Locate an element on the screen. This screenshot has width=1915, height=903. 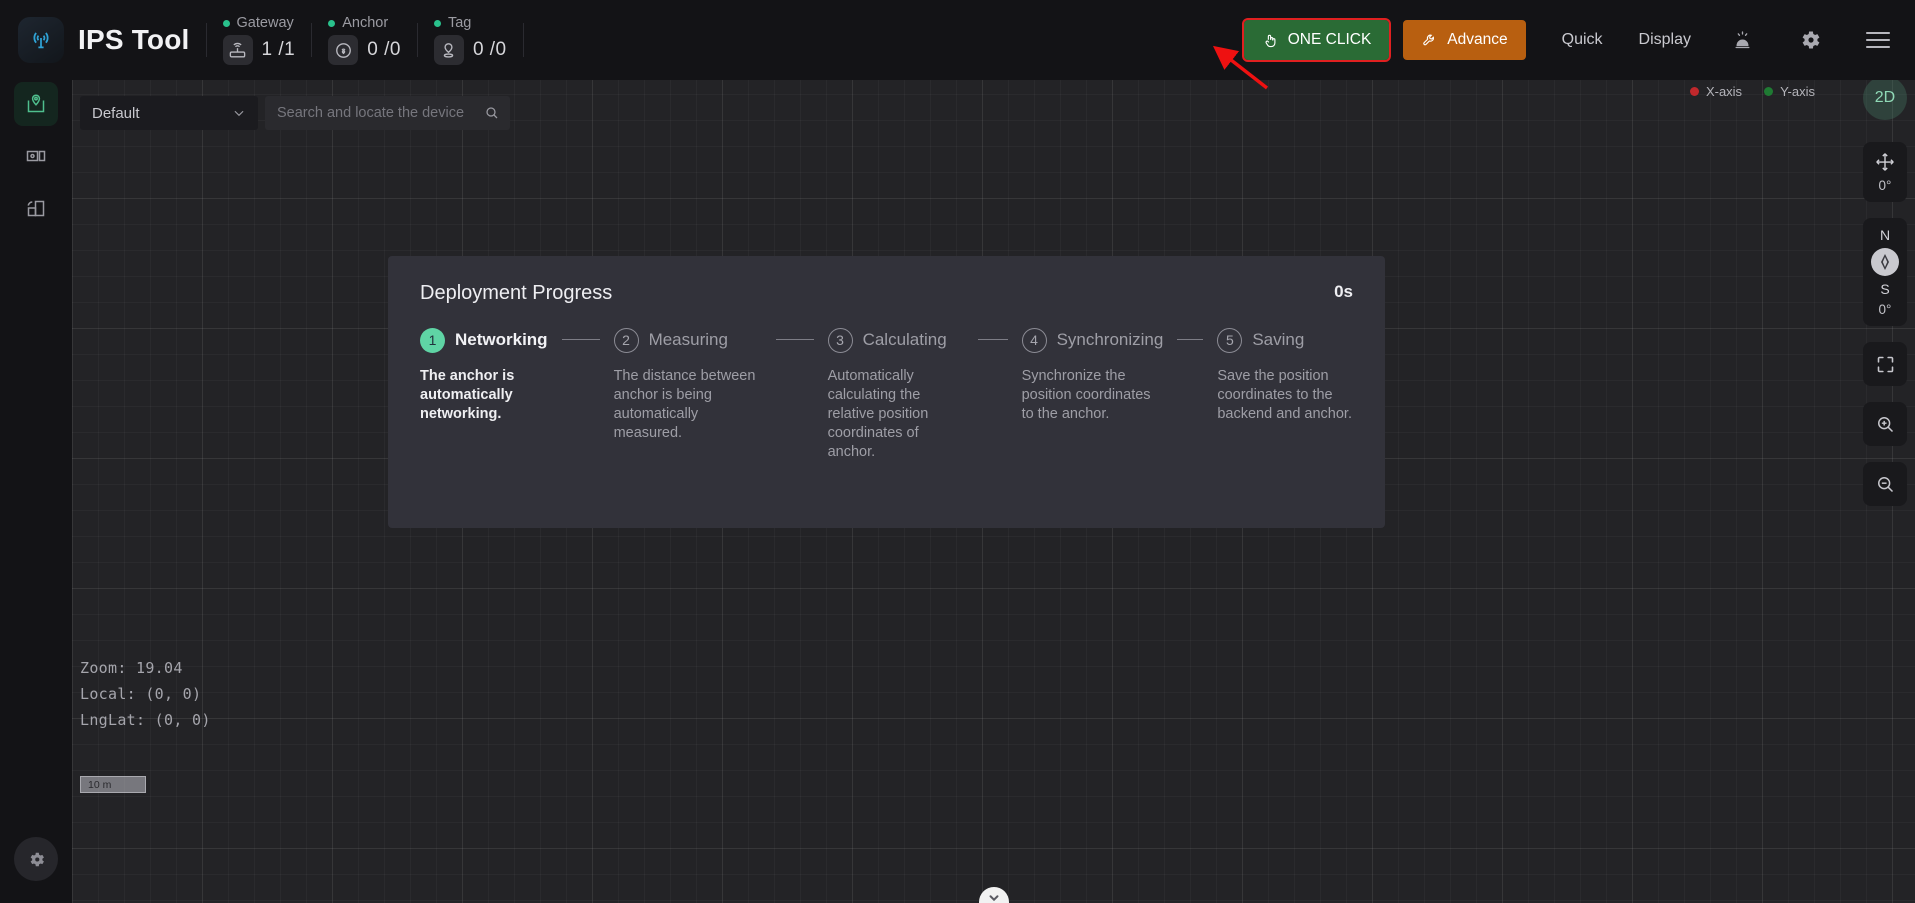
stat-anchor-label-row: Anchor is located at coordinates (358, 23).